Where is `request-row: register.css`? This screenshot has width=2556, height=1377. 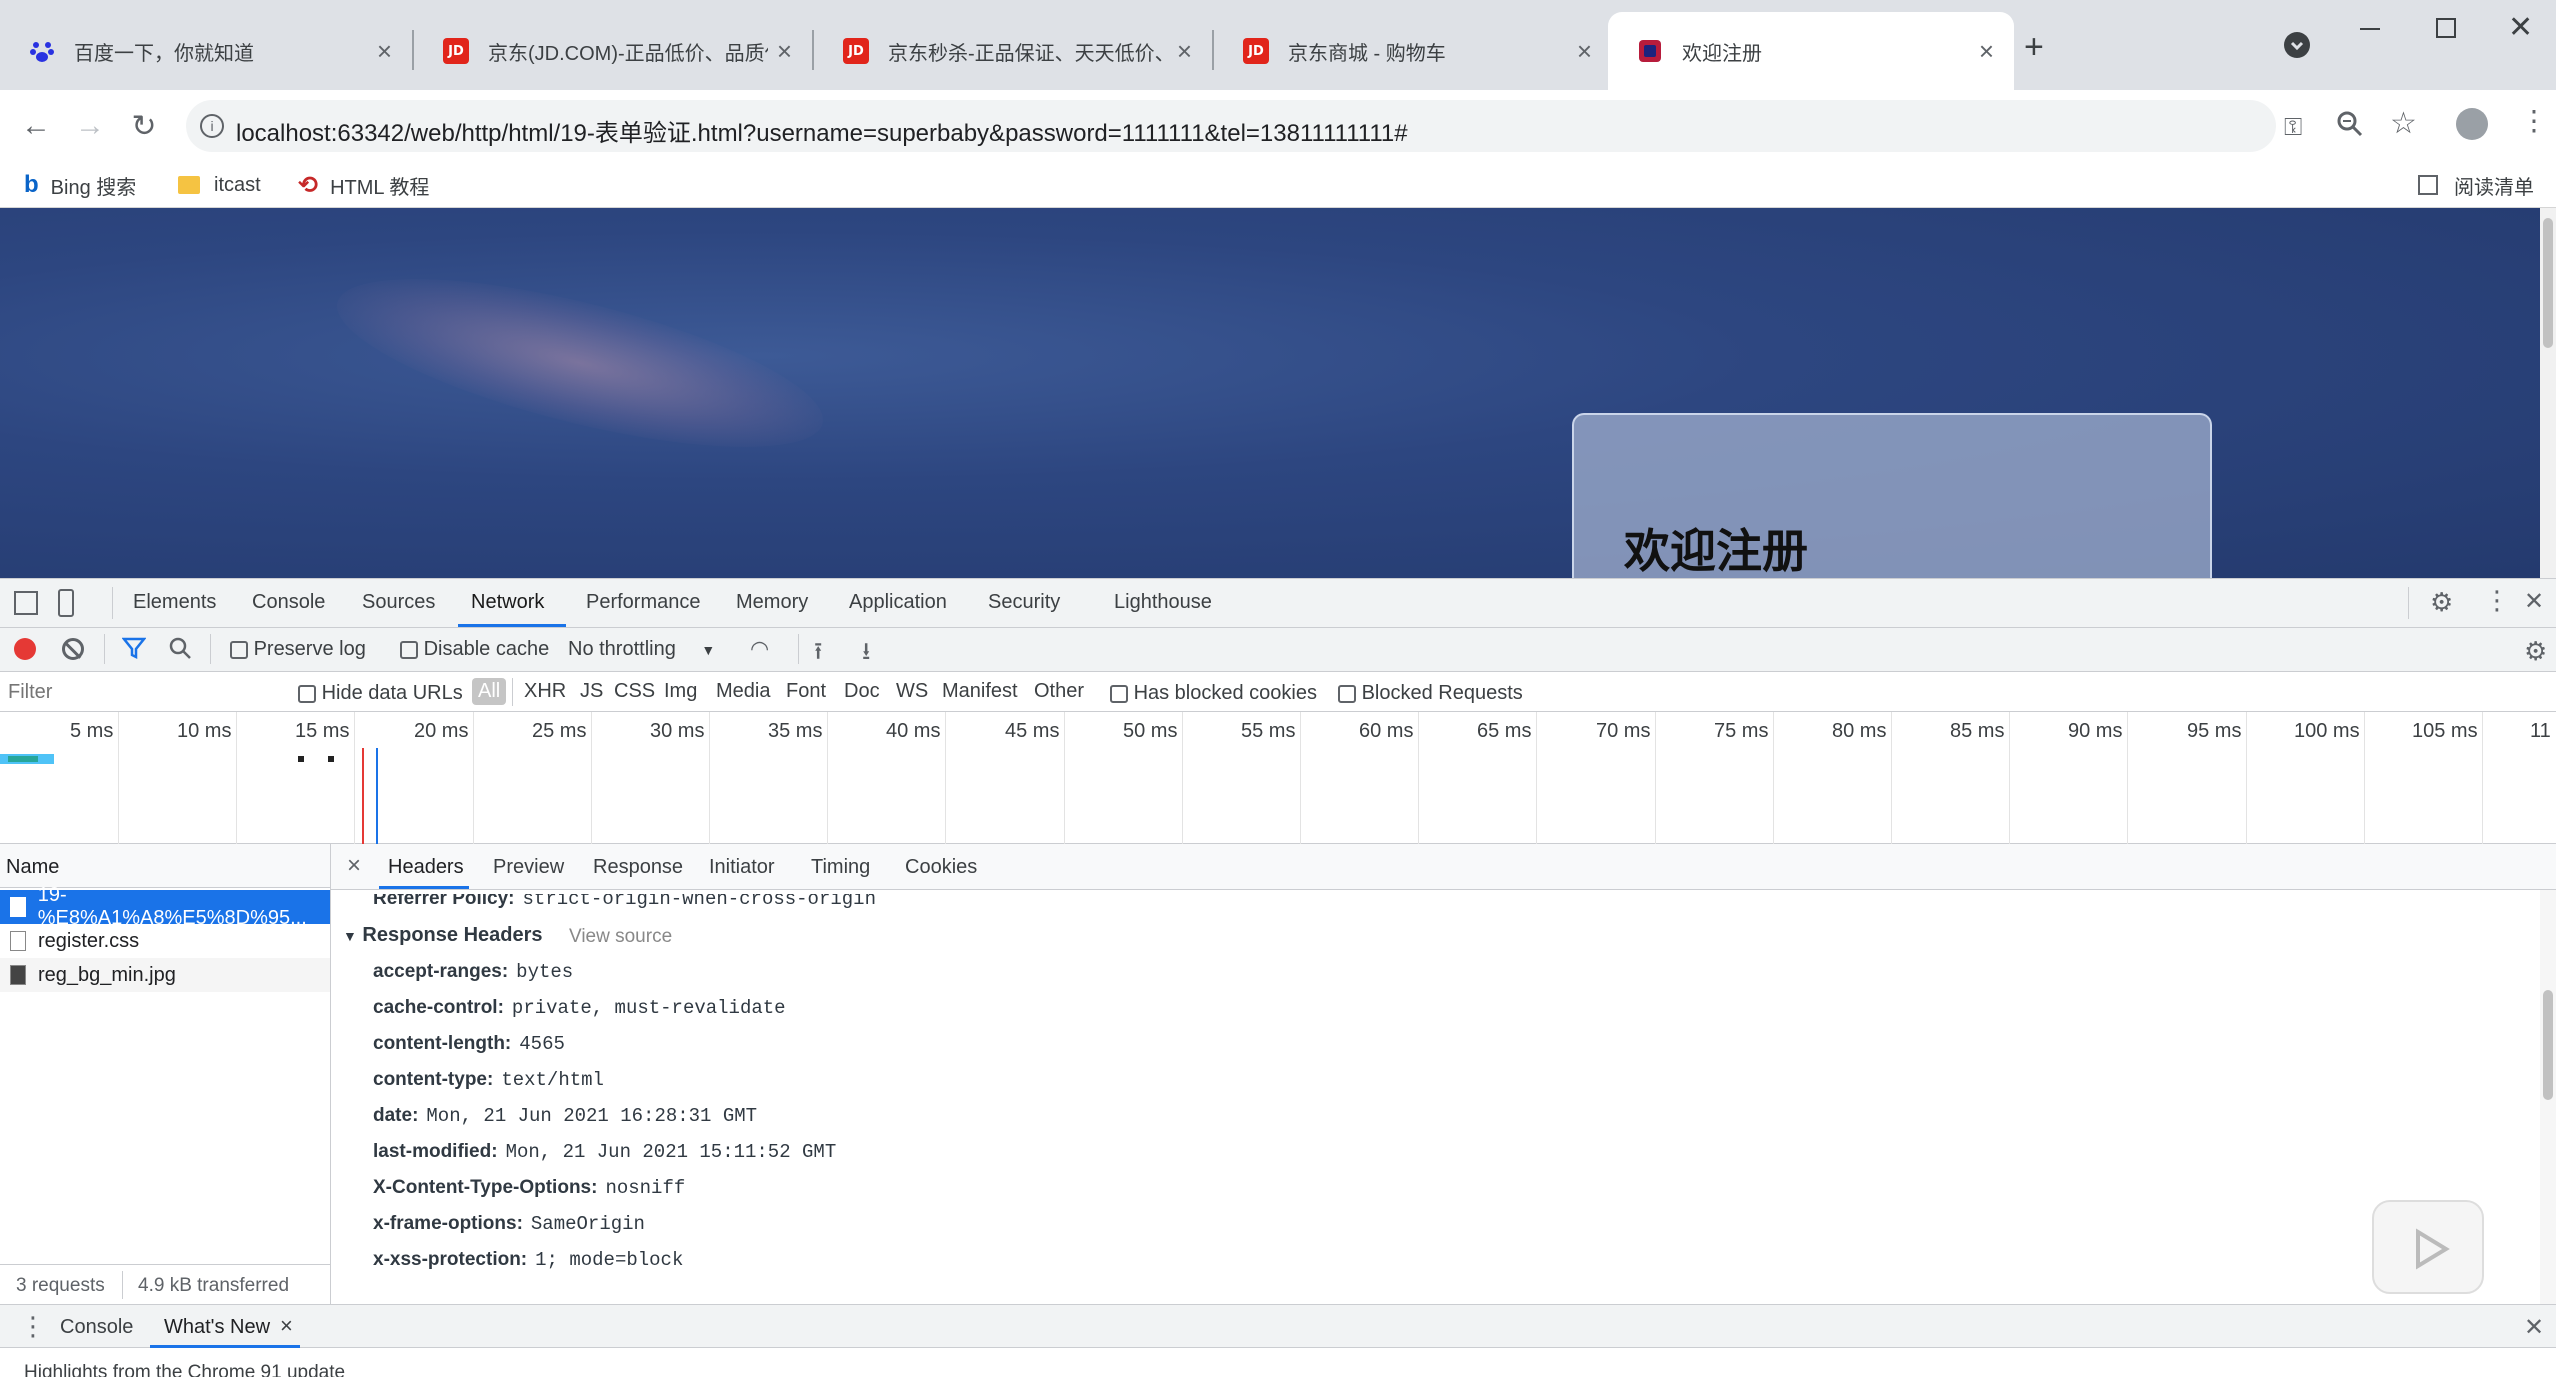 request-row: register.css is located at coordinates (165, 941).